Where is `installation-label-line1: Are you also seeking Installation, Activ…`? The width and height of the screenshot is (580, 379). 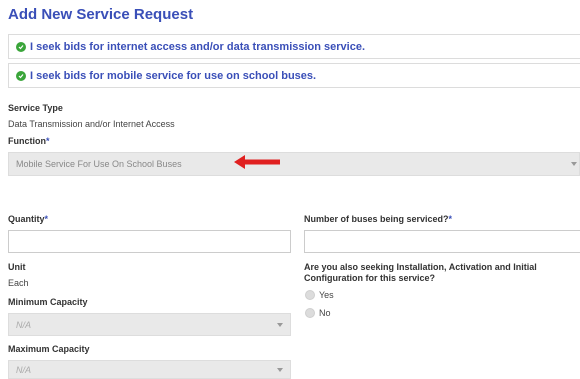 installation-label-line1: Are you also seeking Installation, Activ… is located at coordinates (420, 267).